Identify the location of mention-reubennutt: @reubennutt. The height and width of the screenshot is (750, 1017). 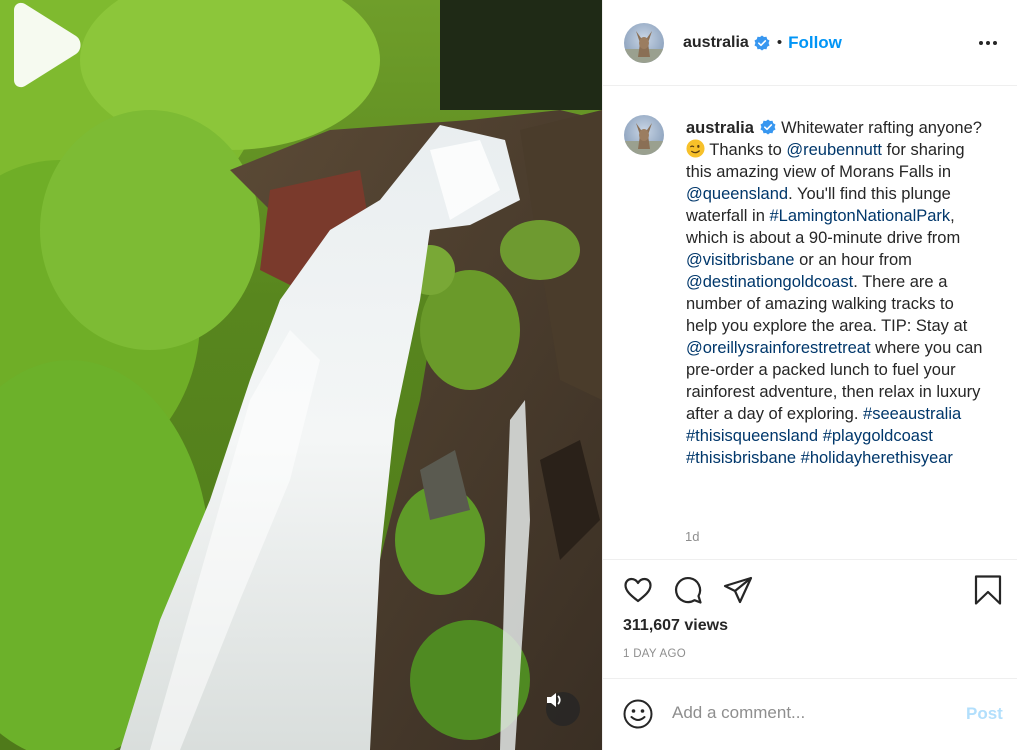
(834, 150).